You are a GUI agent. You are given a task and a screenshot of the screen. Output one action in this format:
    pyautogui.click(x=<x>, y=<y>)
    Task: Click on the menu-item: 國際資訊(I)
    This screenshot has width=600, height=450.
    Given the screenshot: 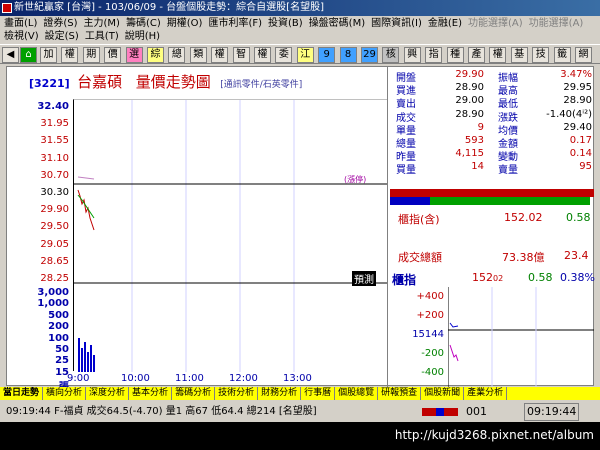 What is the action you would take?
    pyautogui.click(x=396, y=23)
    